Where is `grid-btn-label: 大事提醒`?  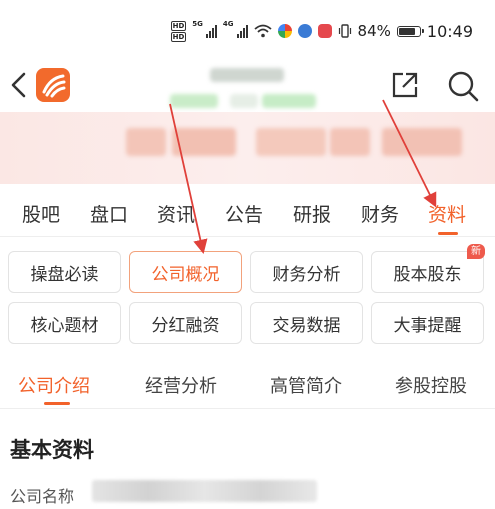 grid-btn-label: 大事提醒 is located at coordinates (427, 325).